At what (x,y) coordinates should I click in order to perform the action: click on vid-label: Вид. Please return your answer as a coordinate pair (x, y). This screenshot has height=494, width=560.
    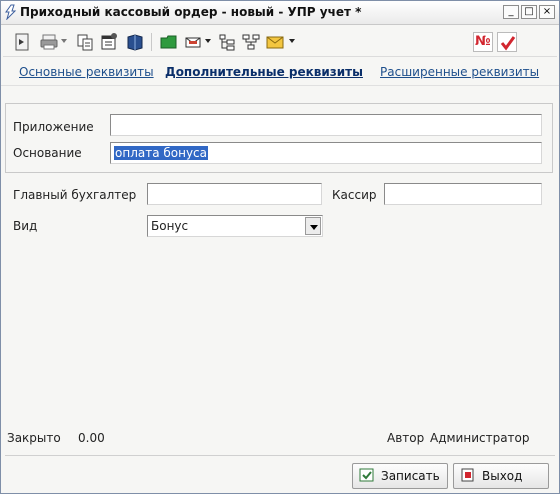
    Looking at the image, I should click on (25, 226).